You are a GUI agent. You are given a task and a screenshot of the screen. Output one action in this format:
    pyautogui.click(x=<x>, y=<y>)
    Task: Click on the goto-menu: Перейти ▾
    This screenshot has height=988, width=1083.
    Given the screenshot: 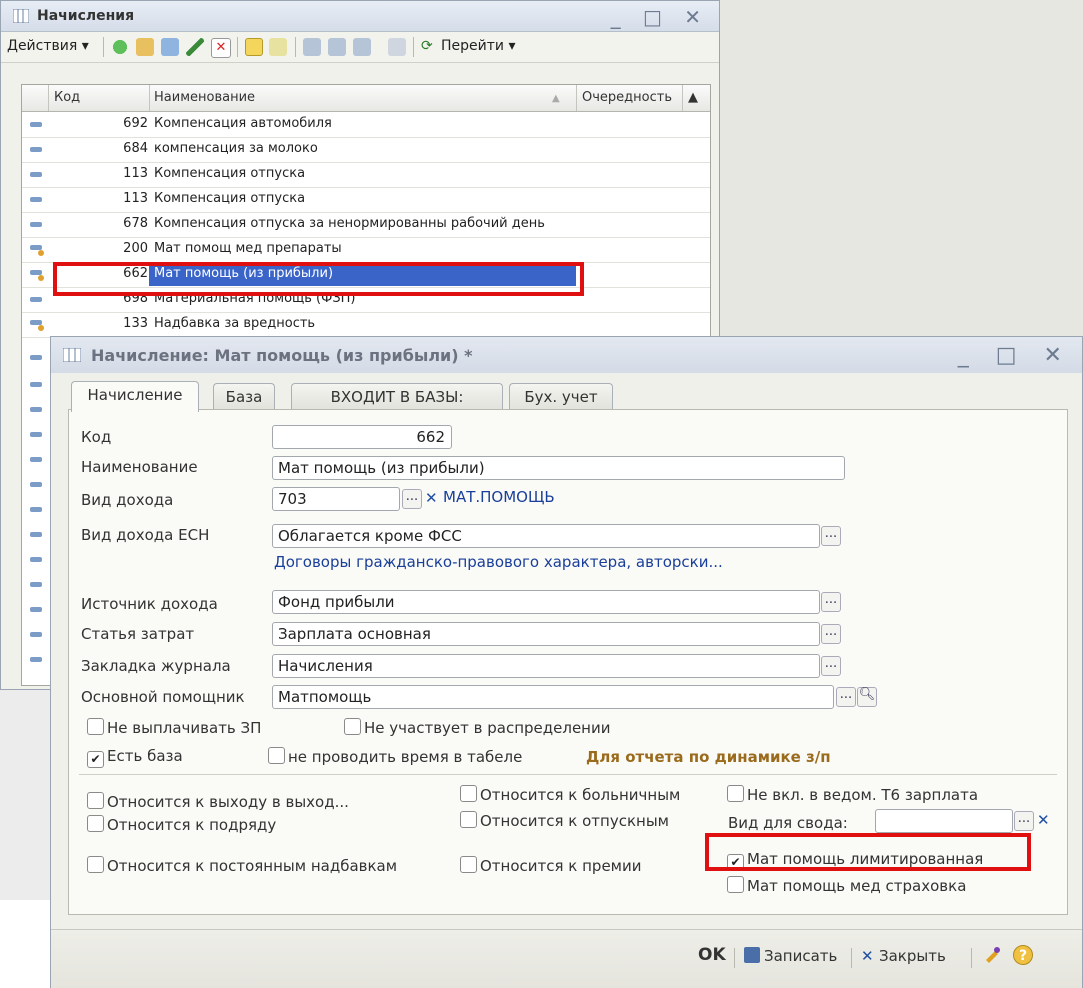 What is the action you would take?
    pyautogui.click(x=478, y=46)
    